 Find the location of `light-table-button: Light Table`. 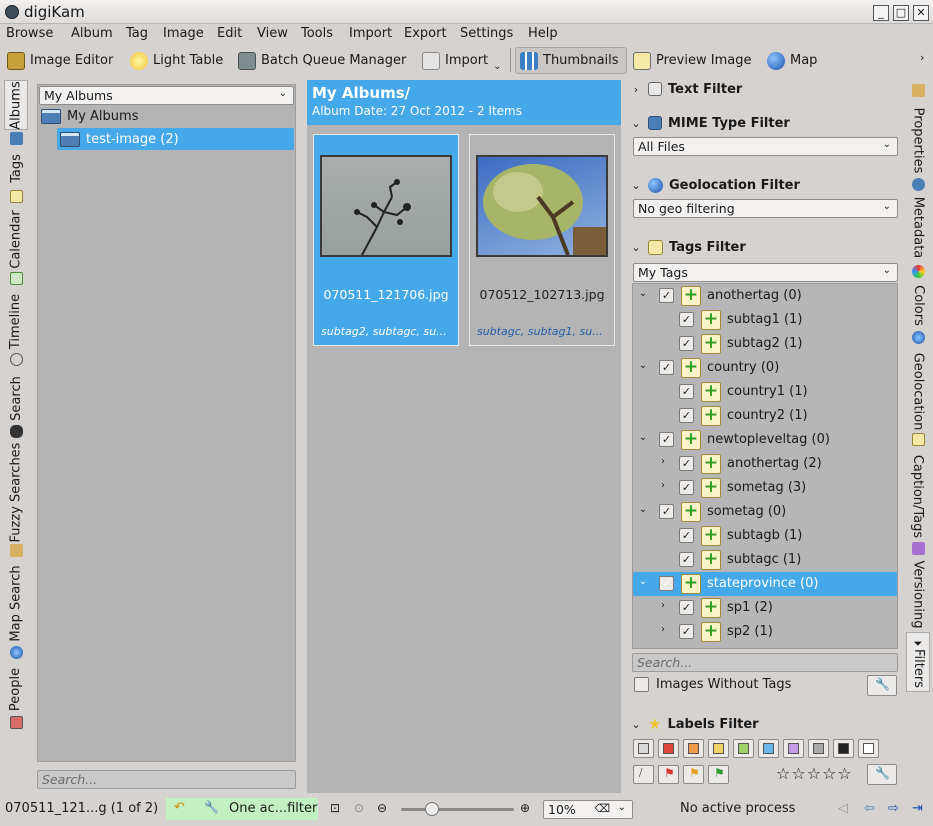

light-table-button: Light Table is located at coordinates (176, 60).